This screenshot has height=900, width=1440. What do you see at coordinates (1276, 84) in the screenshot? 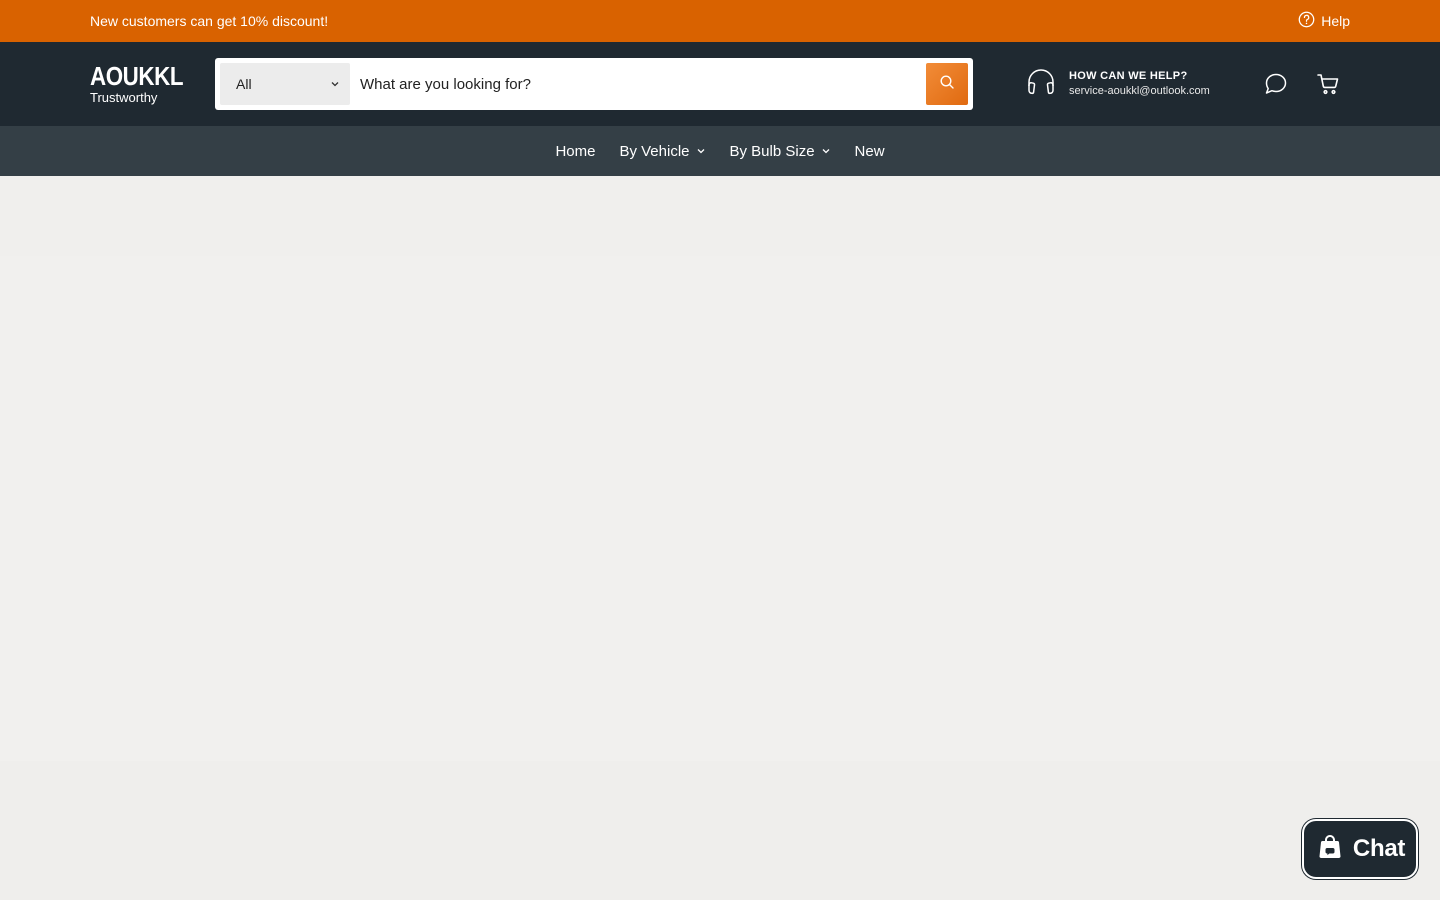
I see `chat-bubble-icon` at bounding box center [1276, 84].